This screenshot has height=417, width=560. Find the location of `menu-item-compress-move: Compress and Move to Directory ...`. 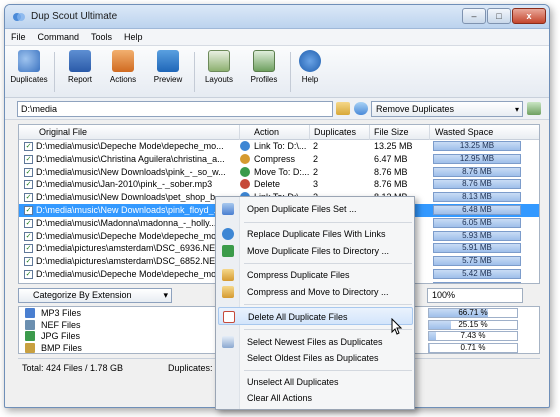

menu-item-compress-move: Compress and Move to Directory ... is located at coordinates (315, 292).